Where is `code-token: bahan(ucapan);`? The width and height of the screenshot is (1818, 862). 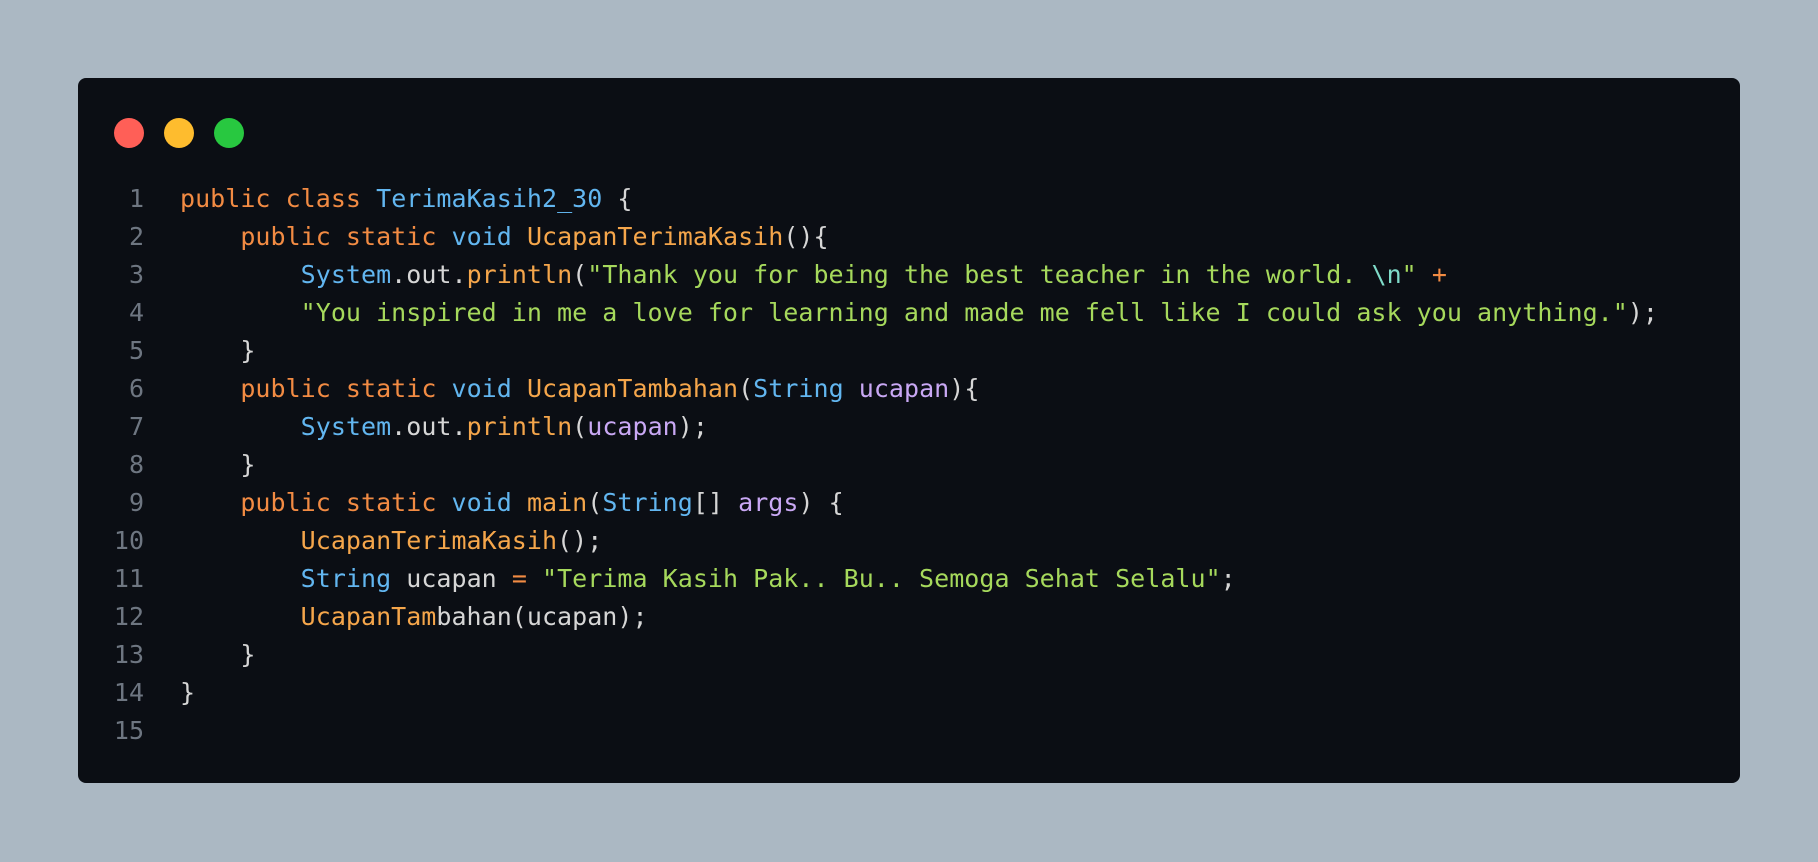 code-token: bahan(ucapan); is located at coordinates (542, 616).